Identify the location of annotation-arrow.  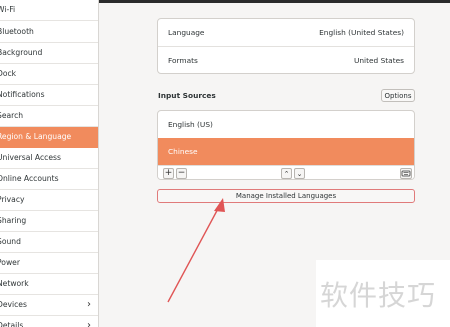
(196, 250).